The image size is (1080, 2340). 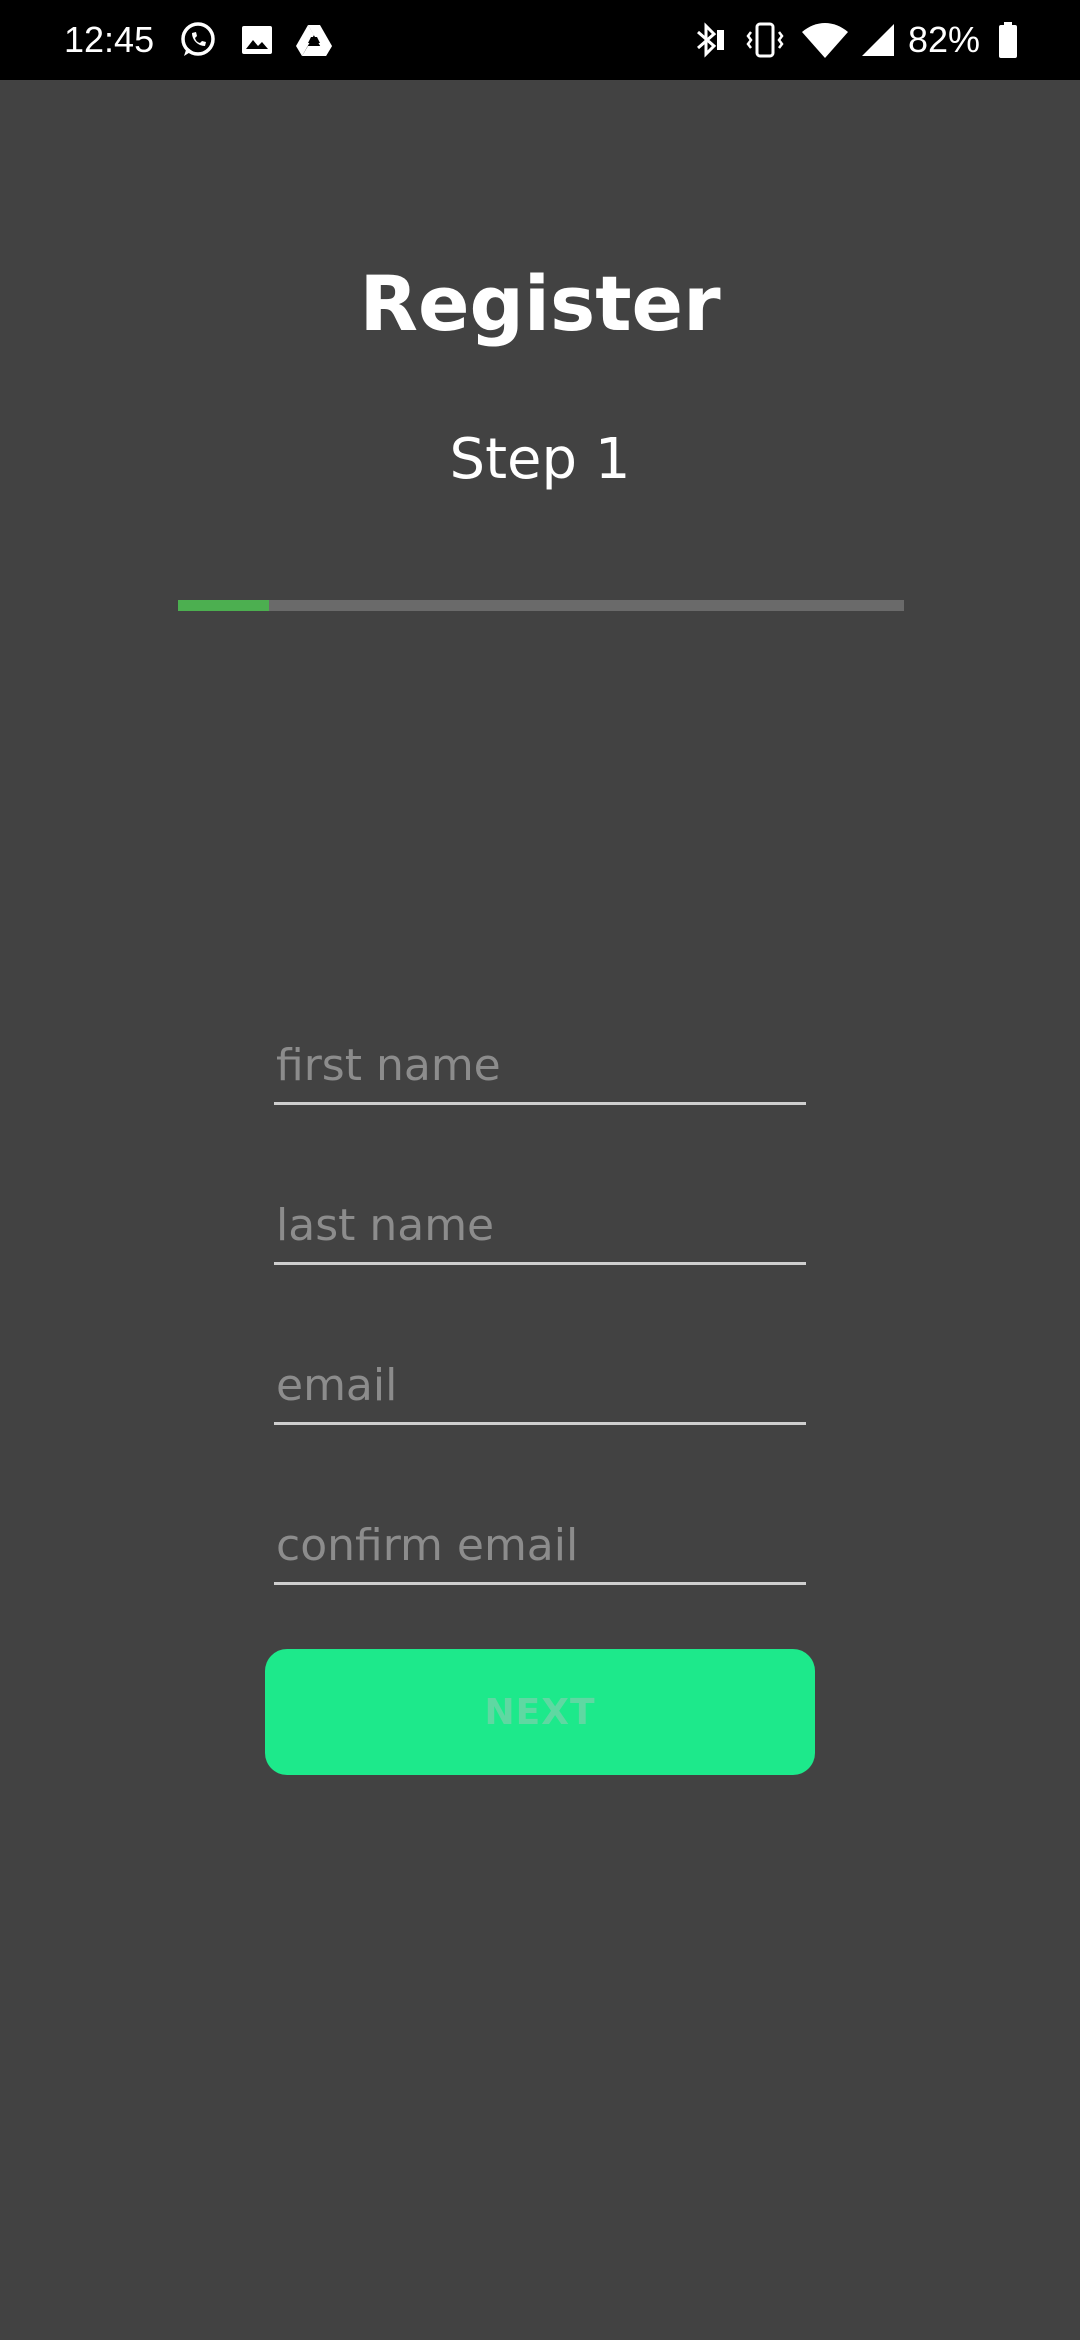 I want to click on progress-bar, so click(x=541, y=605).